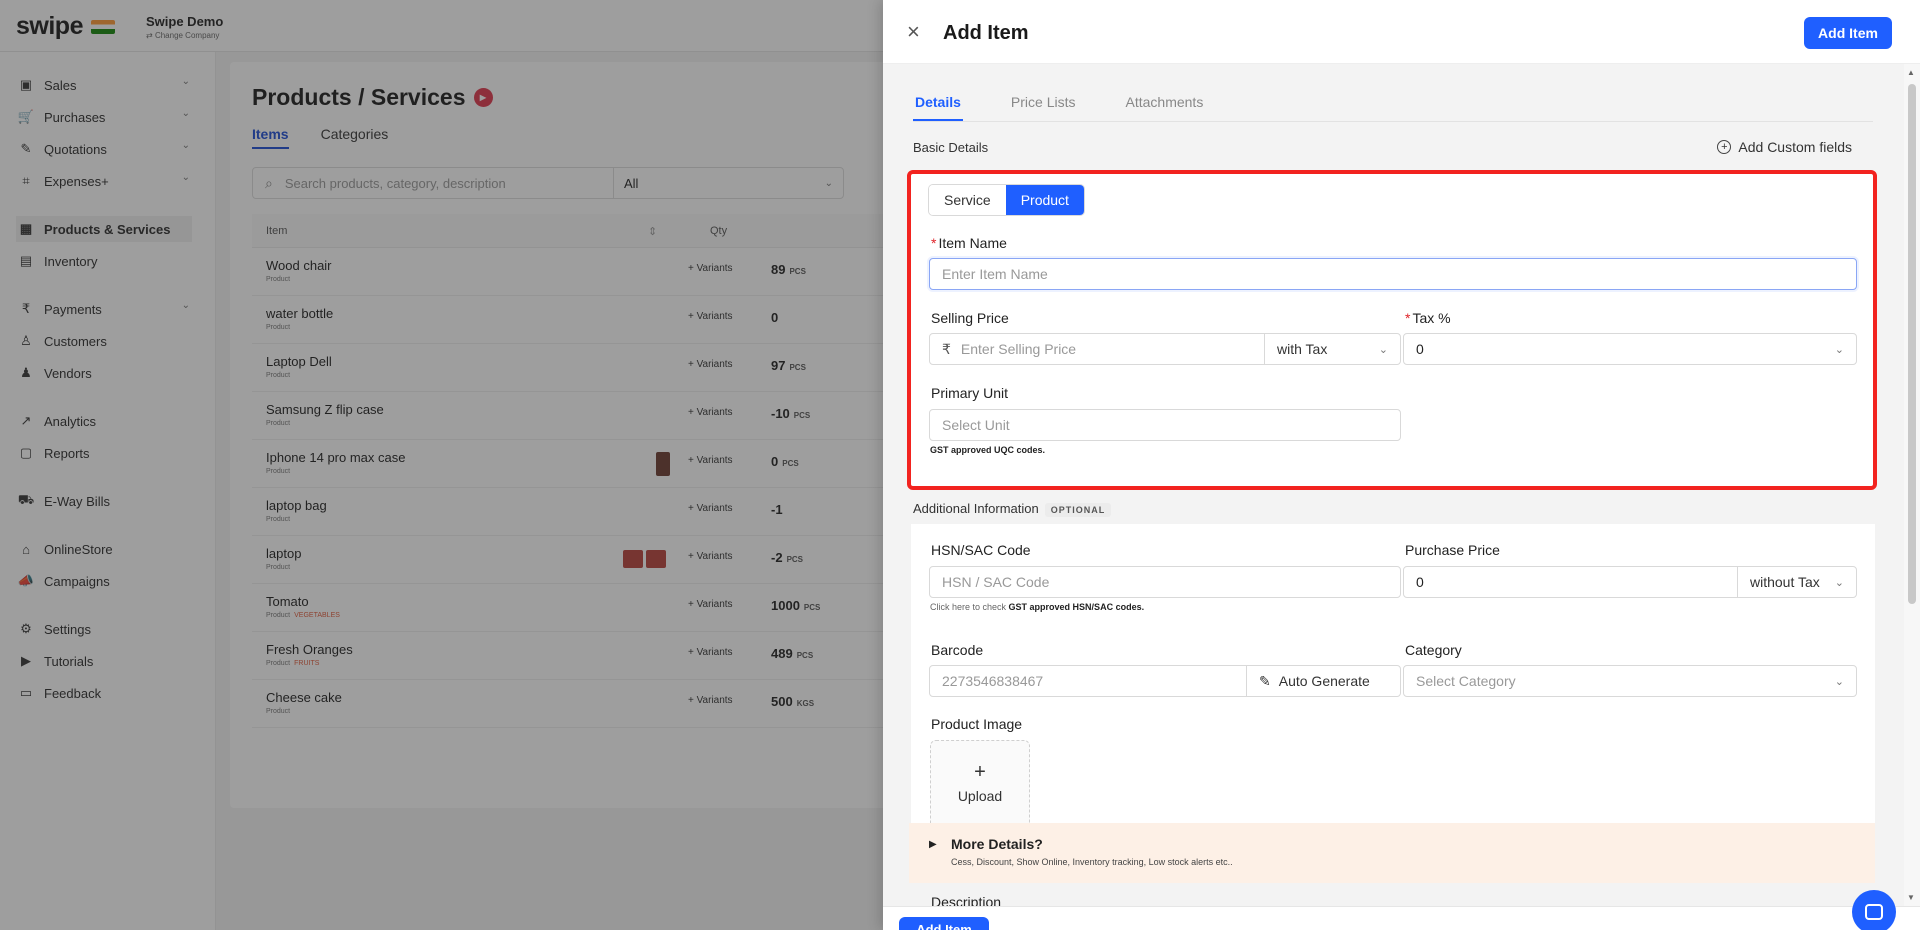  Describe the element at coordinates (1784, 147) in the screenshot. I see `add-custom-fields-button: + Add Custom fields` at that location.